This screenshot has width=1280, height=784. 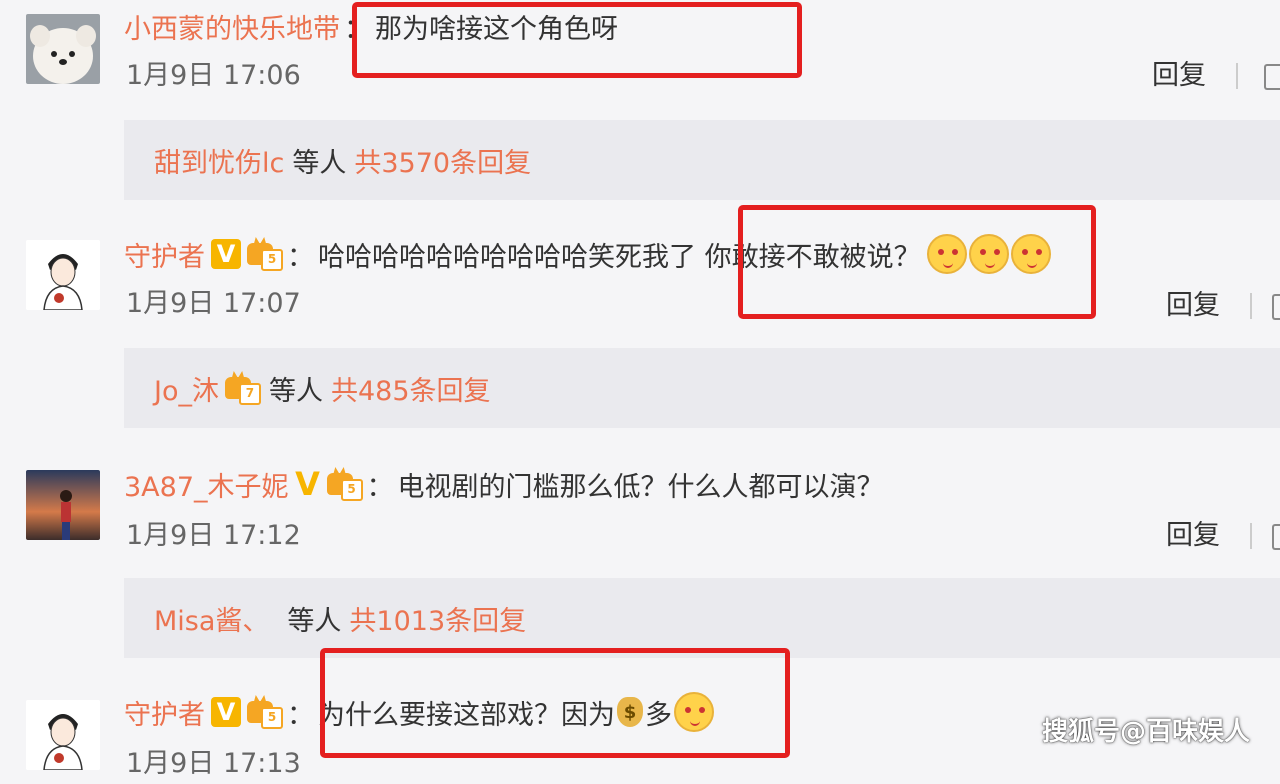 What do you see at coordinates (1145, 732) in the screenshot?
I see `watermark: 搜狐号@百味娱人` at bounding box center [1145, 732].